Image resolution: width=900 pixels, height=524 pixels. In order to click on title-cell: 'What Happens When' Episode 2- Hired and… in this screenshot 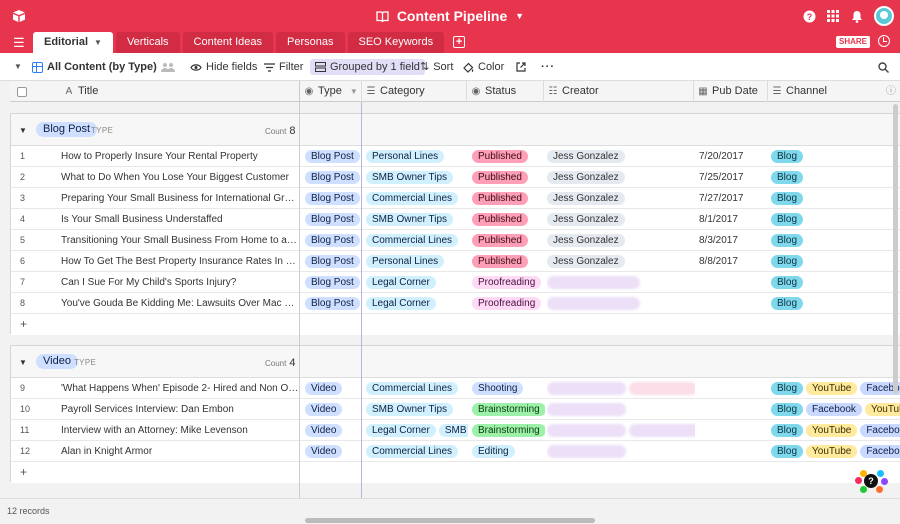, I will do `click(180, 388)`.